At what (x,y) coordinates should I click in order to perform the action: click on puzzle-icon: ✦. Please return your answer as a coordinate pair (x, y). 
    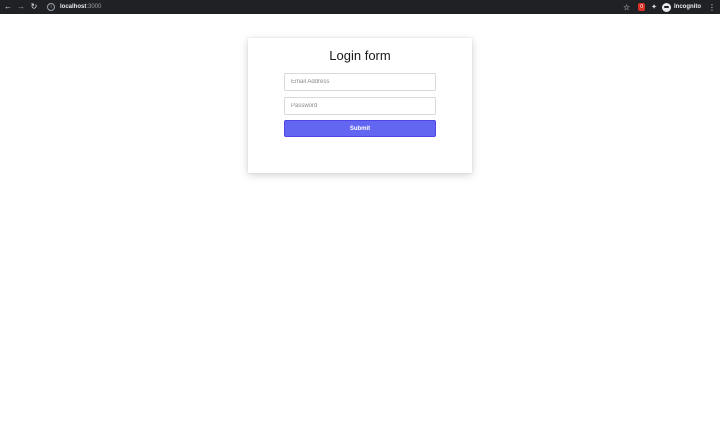
    Looking at the image, I should click on (654, 7).